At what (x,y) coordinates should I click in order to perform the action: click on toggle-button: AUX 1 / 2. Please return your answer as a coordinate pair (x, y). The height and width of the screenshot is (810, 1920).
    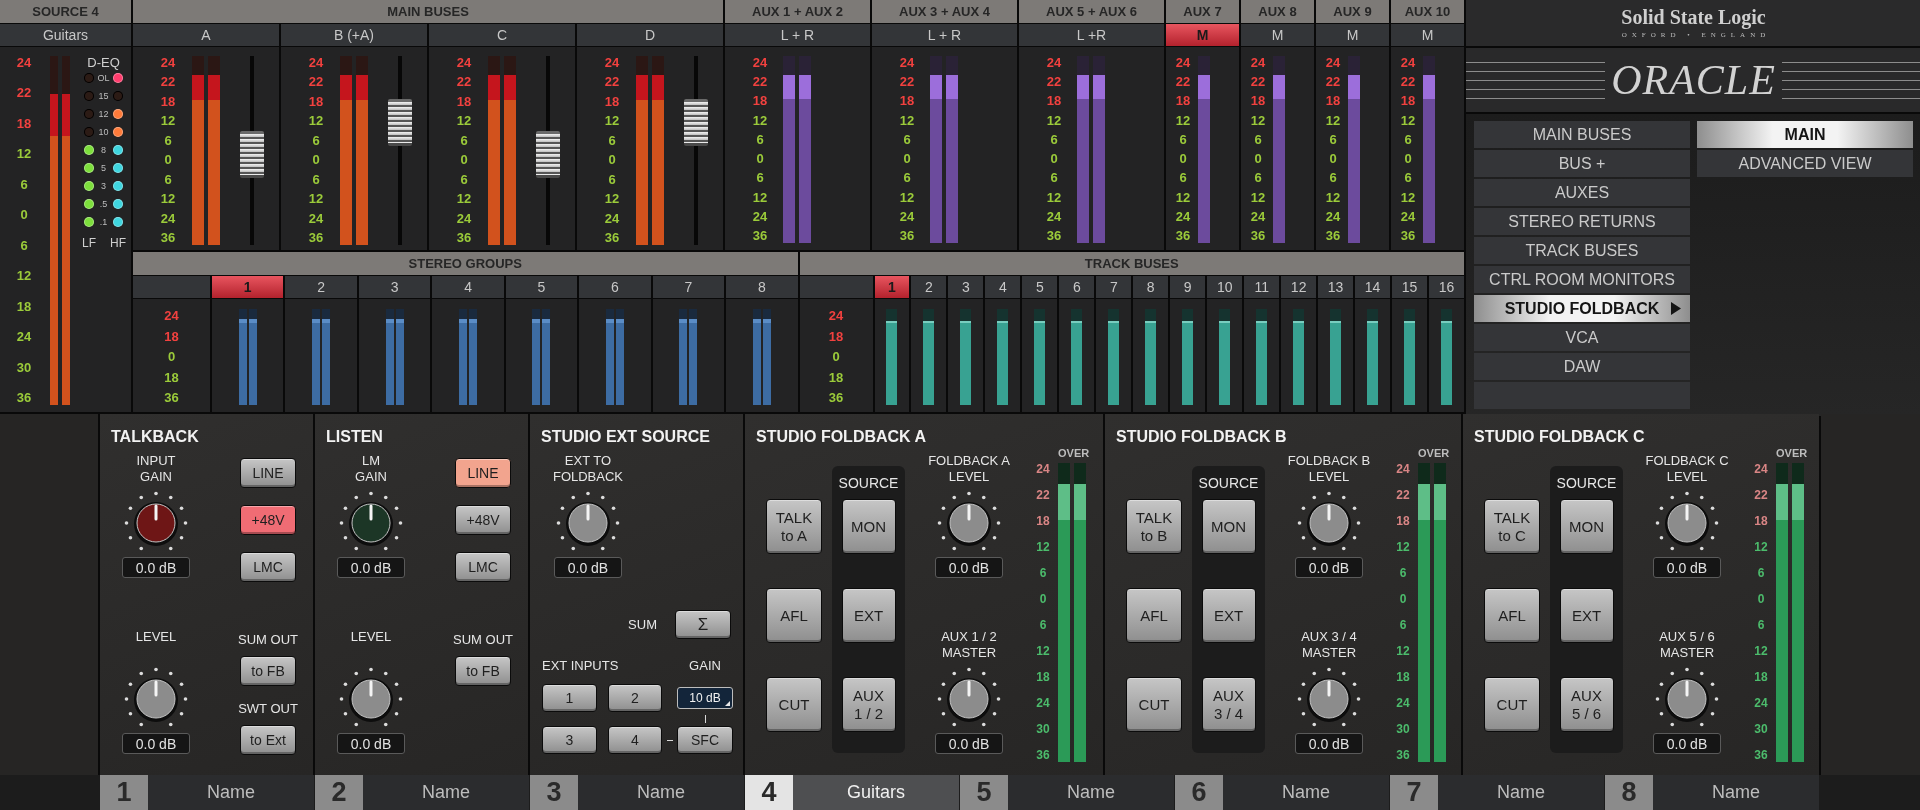
    Looking at the image, I should click on (868, 704).